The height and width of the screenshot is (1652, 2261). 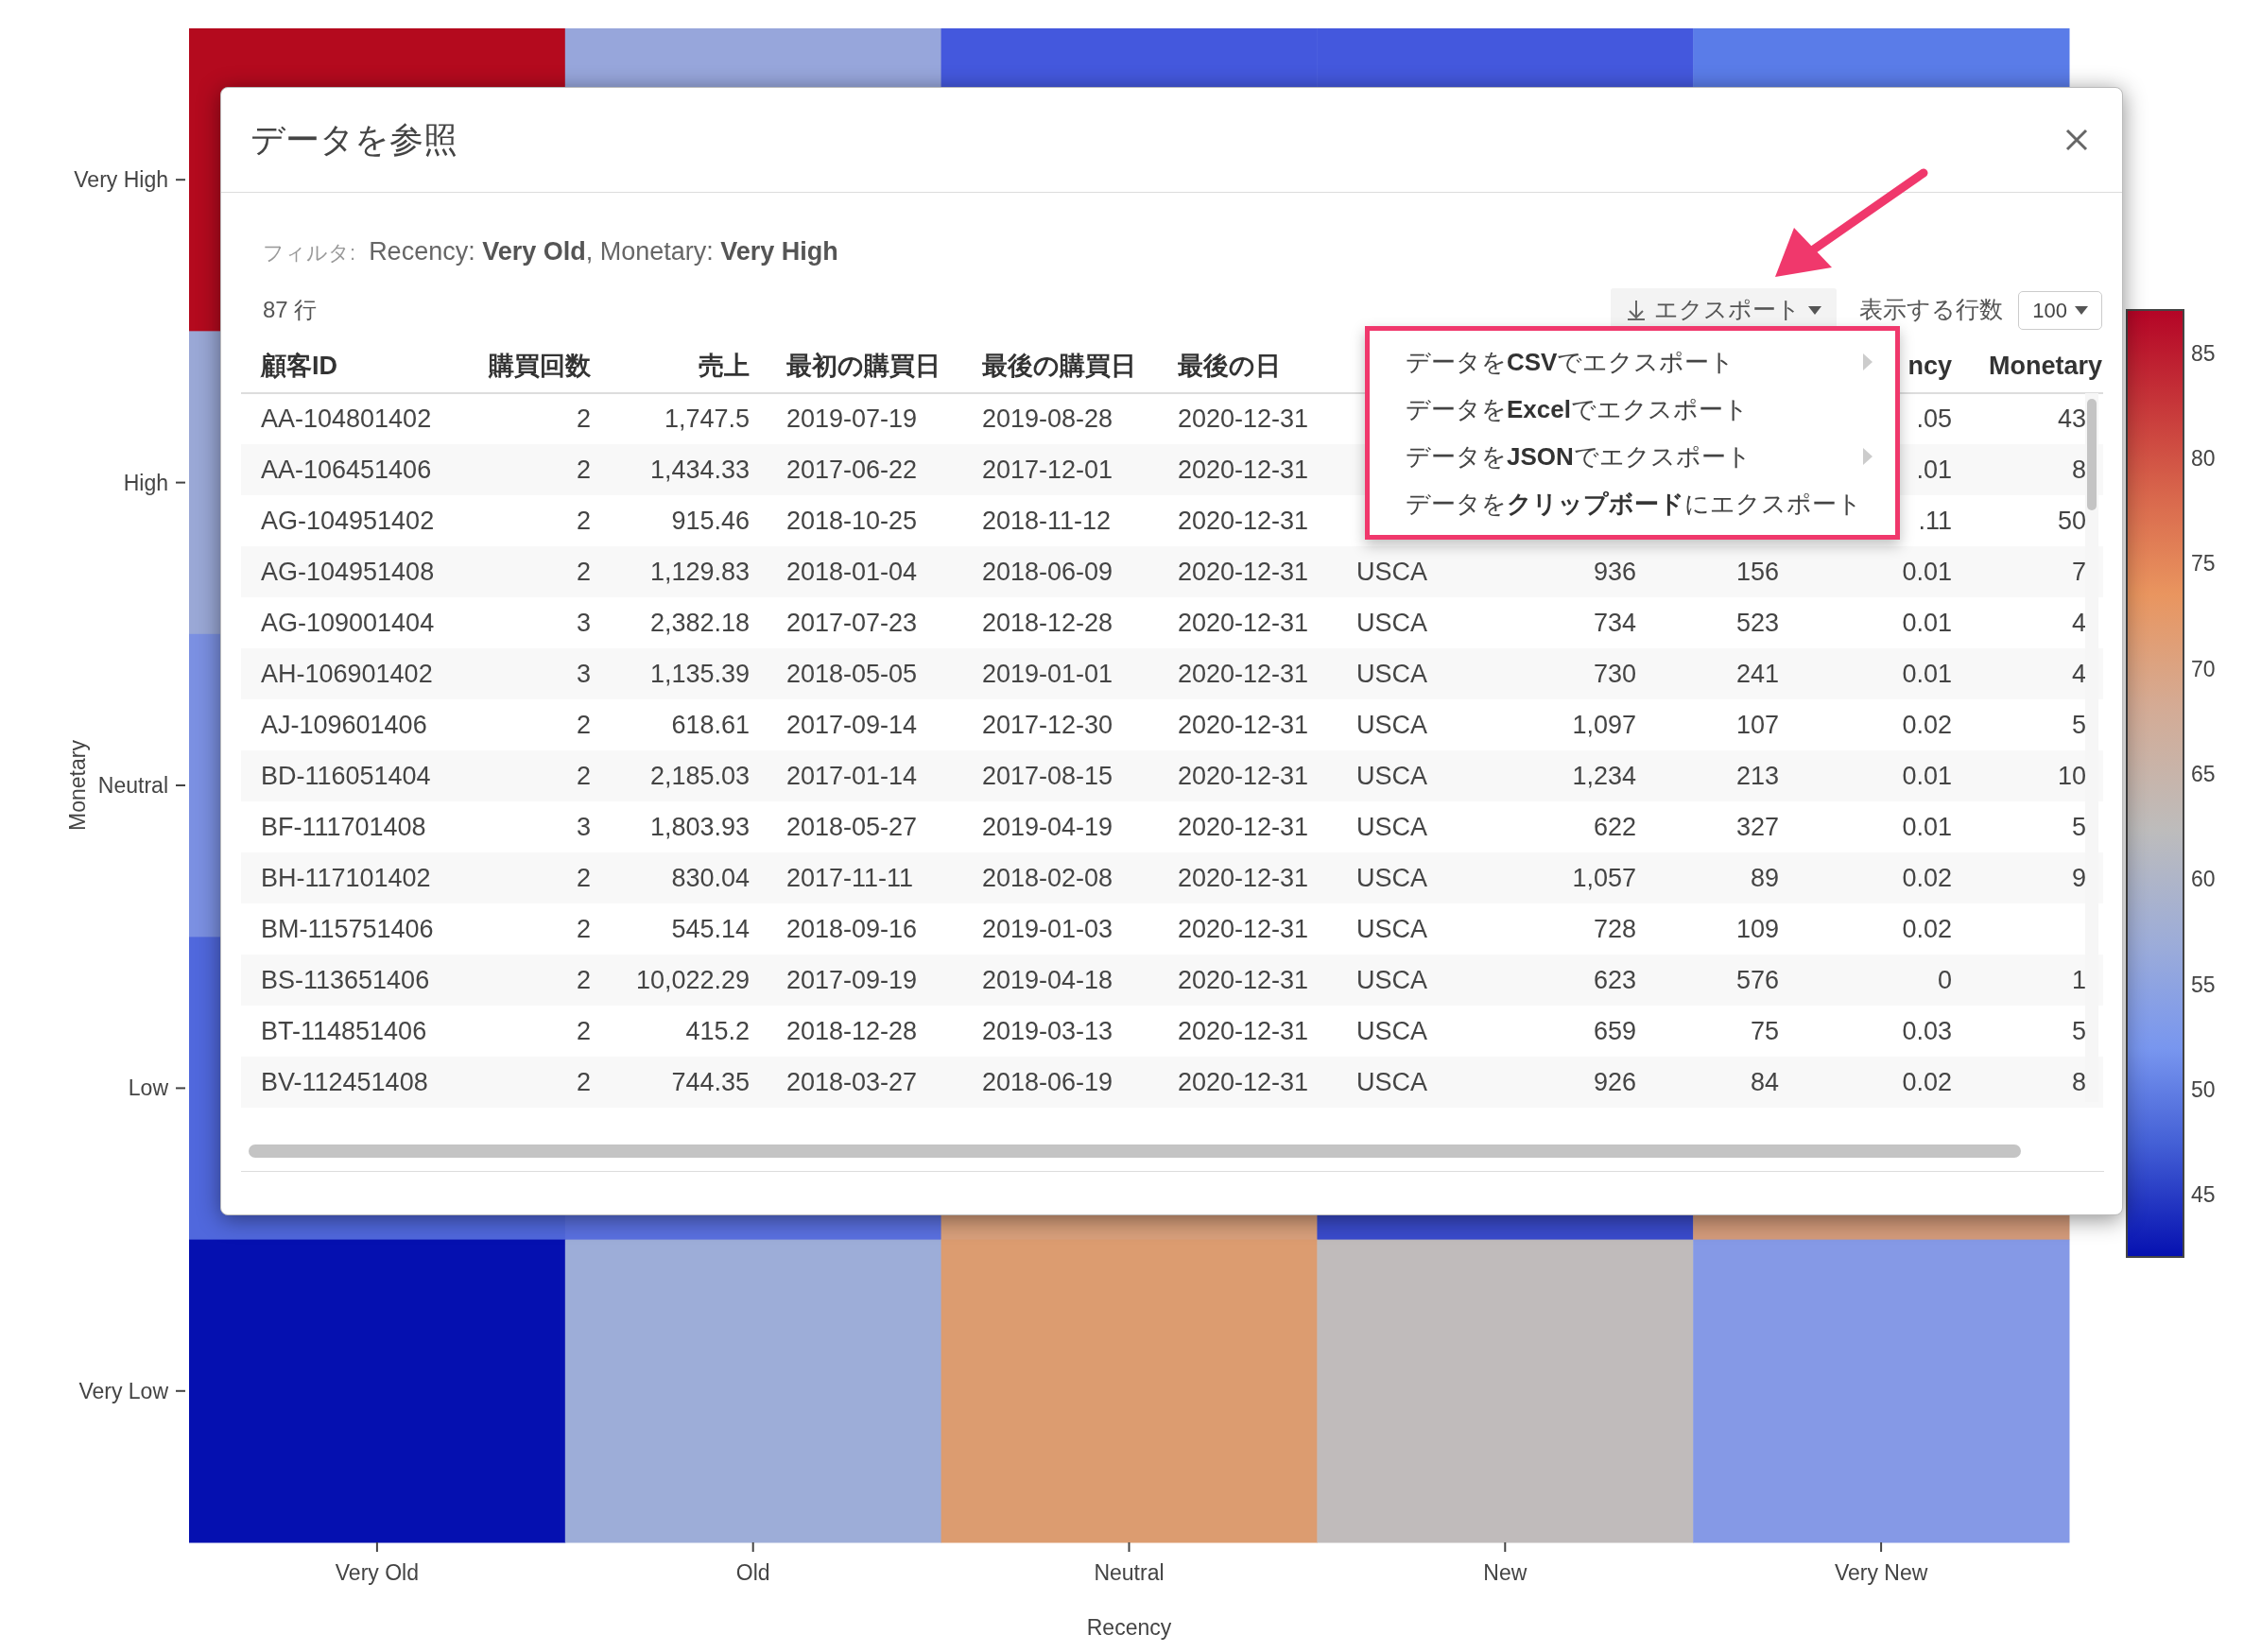 What do you see at coordinates (1935, 520) in the screenshot?
I see `table-cell: .11` at bounding box center [1935, 520].